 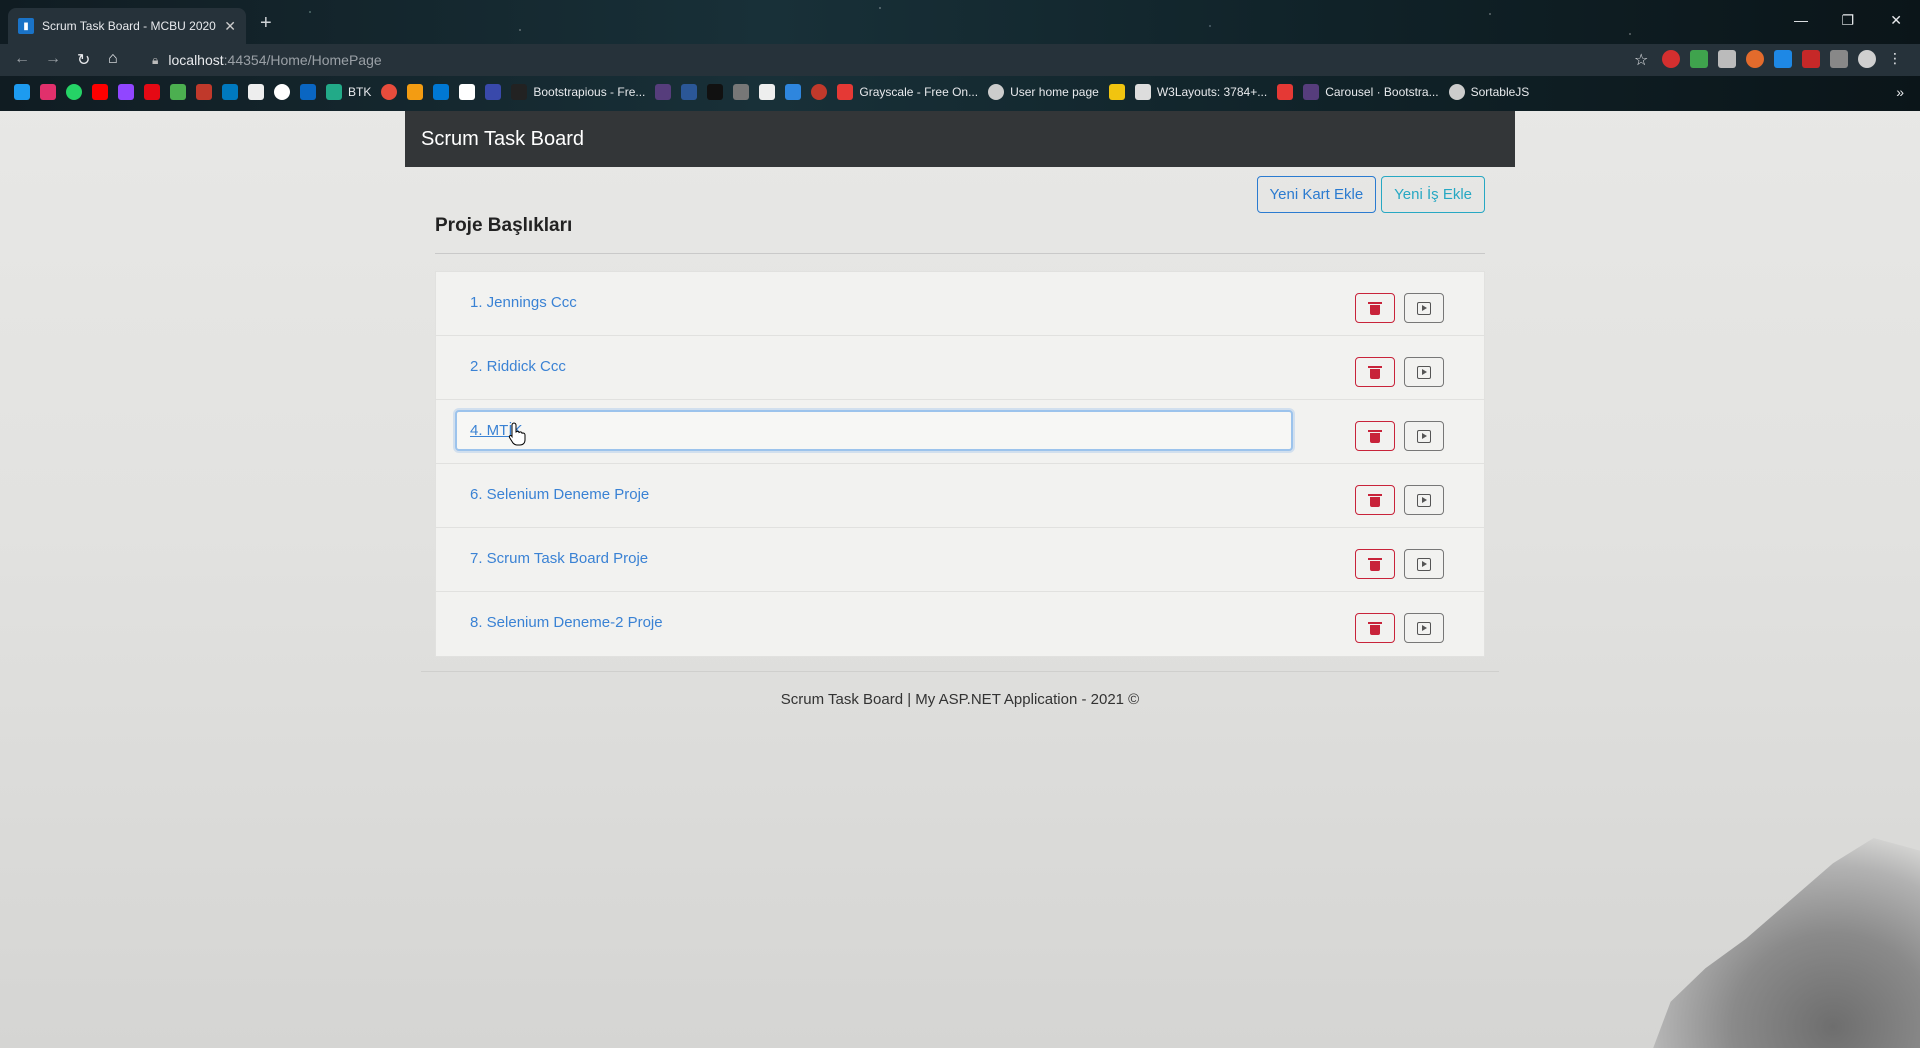 I want to click on bookmark-user-home: User home page, so click(x=1043, y=92).